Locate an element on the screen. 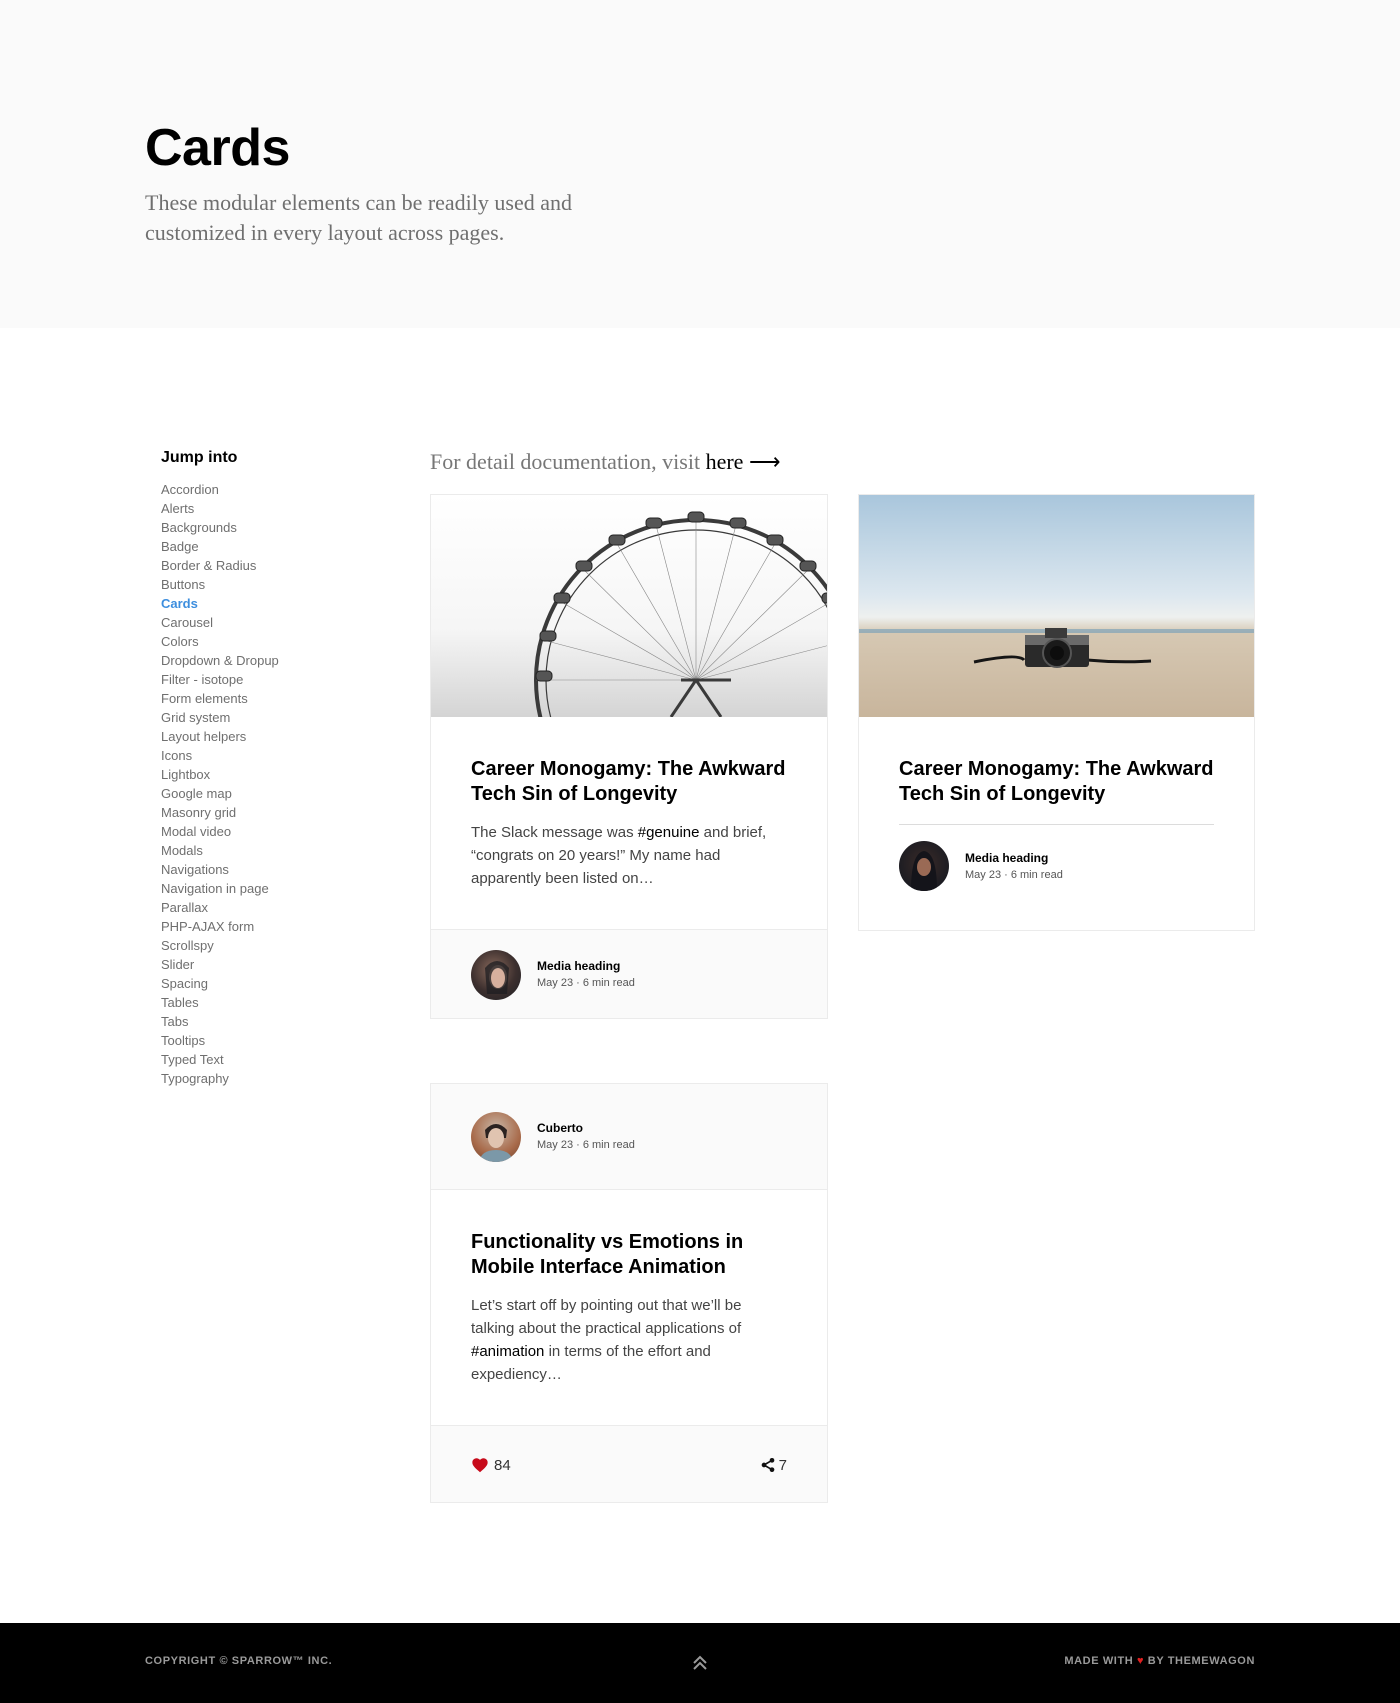 The image size is (1400, 1703). documentation-link: here ⟶ is located at coordinates (743, 461).